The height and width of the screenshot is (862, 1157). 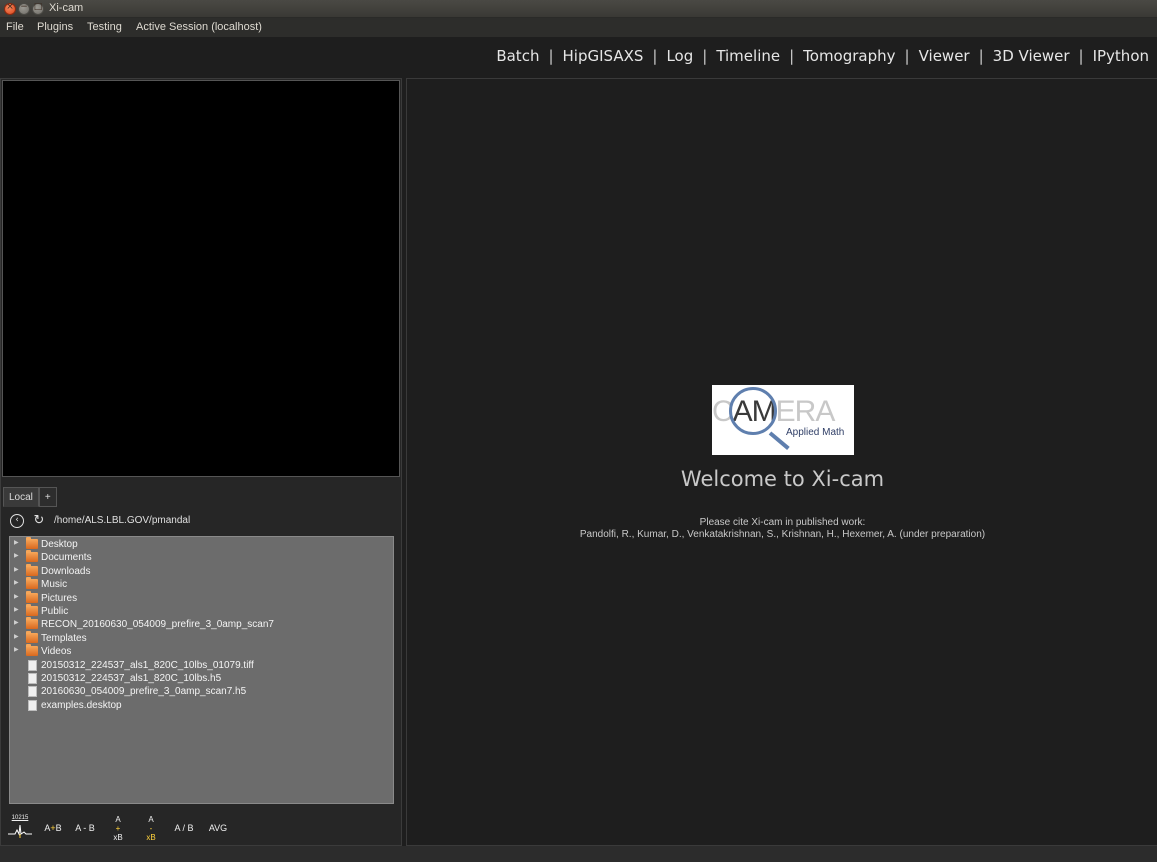 I want to click on tree-item: 20160630_054009_prefire_3_0amp_scan7.h5, so click(x=201, y=691).